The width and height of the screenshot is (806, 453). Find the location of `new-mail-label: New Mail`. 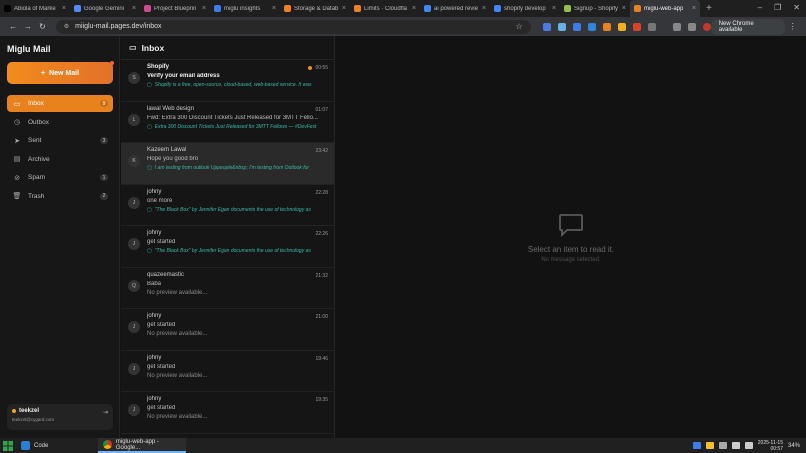

new-mail-label: New Mail is located at coordinates (64, 73).